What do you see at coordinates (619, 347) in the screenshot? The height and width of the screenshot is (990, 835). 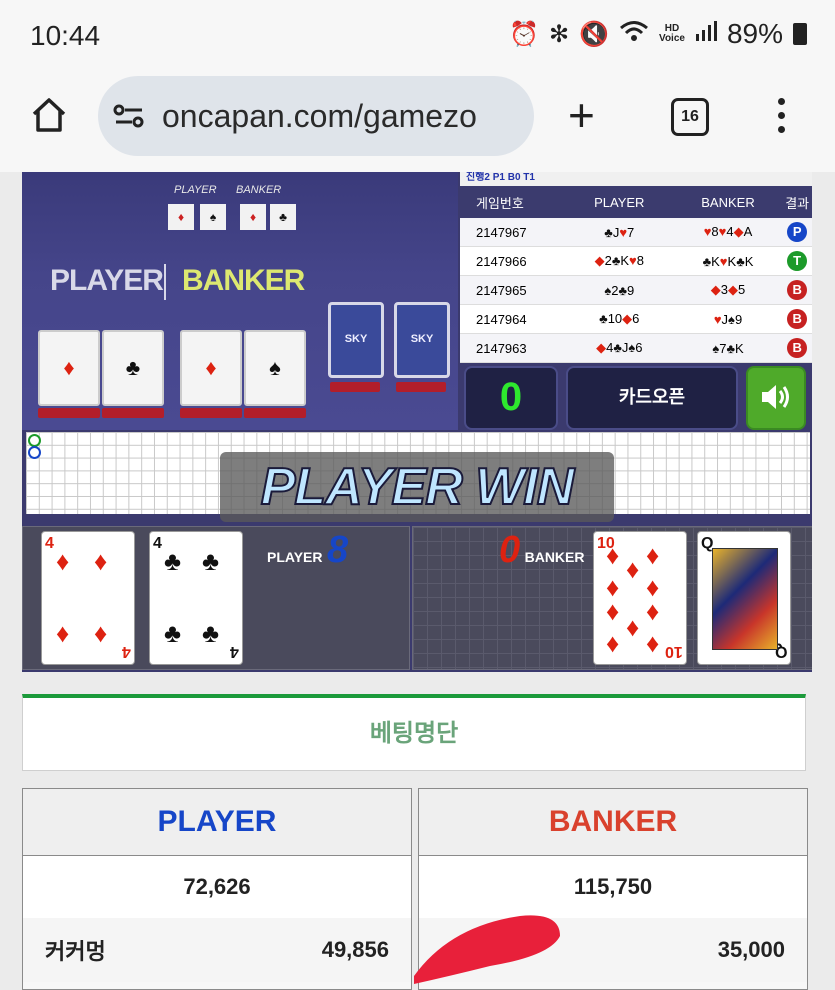 I see `player-cards-text: ◆4♣J♠6` at bounding box center [619, 347].